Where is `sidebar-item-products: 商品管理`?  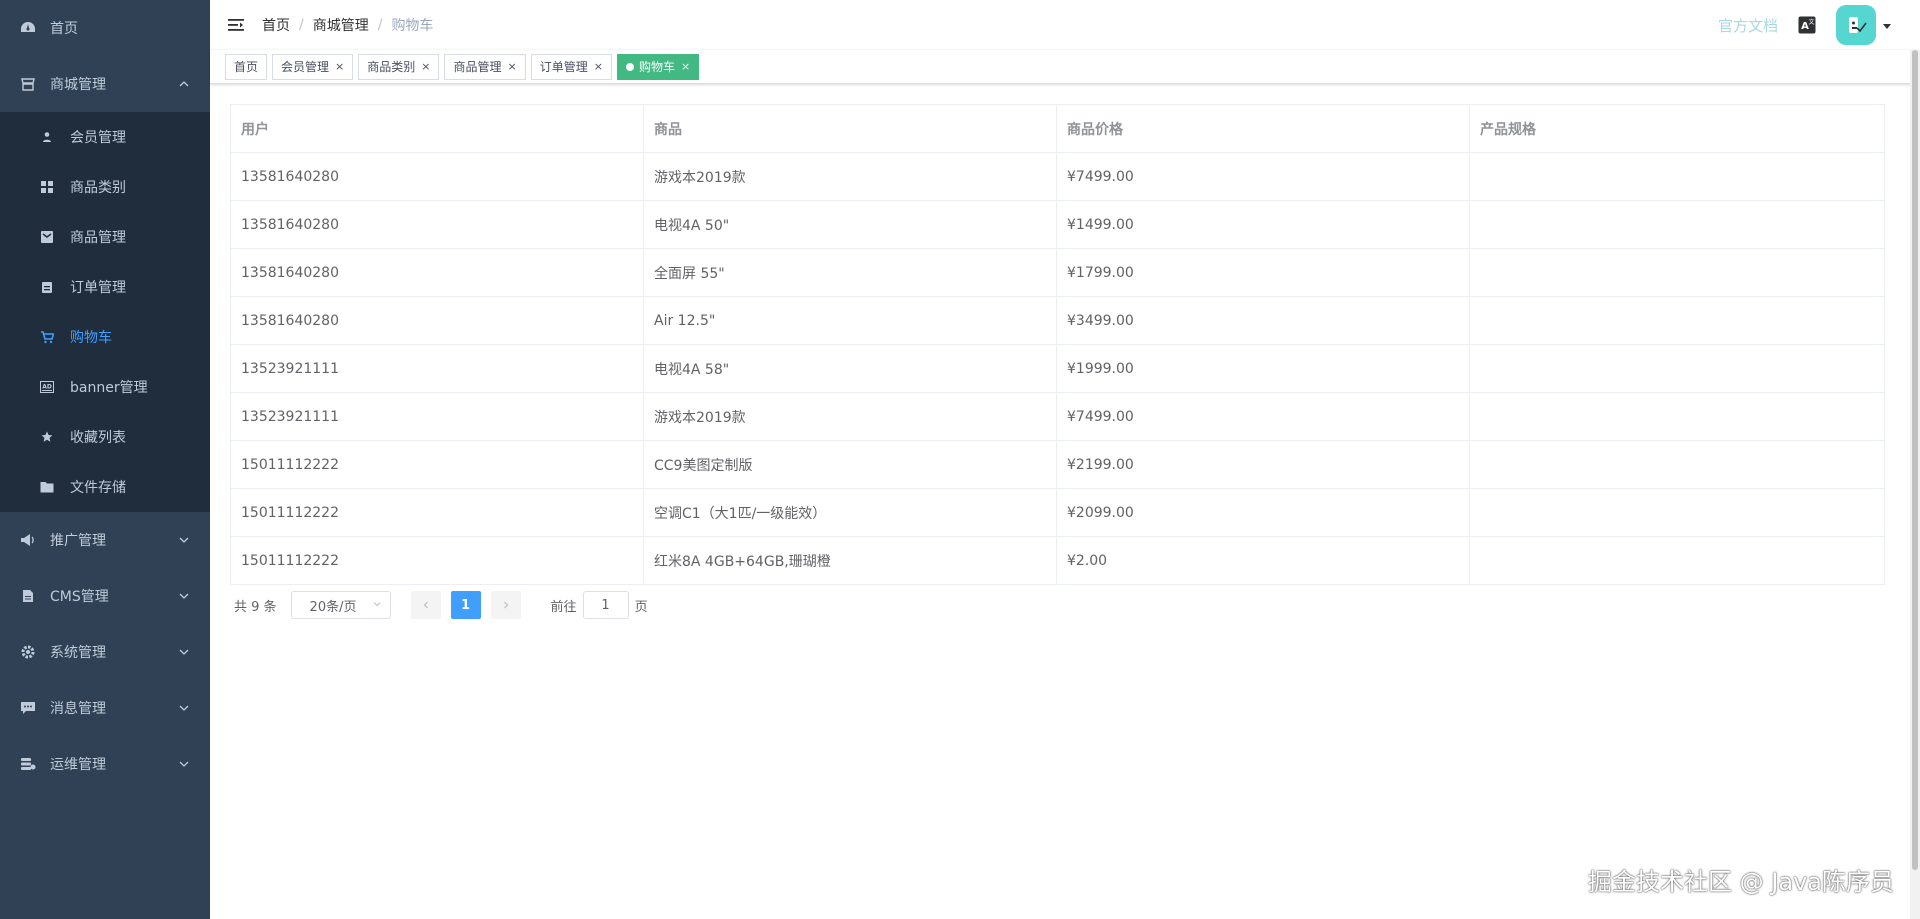 sidebar-item-products: 商品管理 is located at coordinates (105, 237).